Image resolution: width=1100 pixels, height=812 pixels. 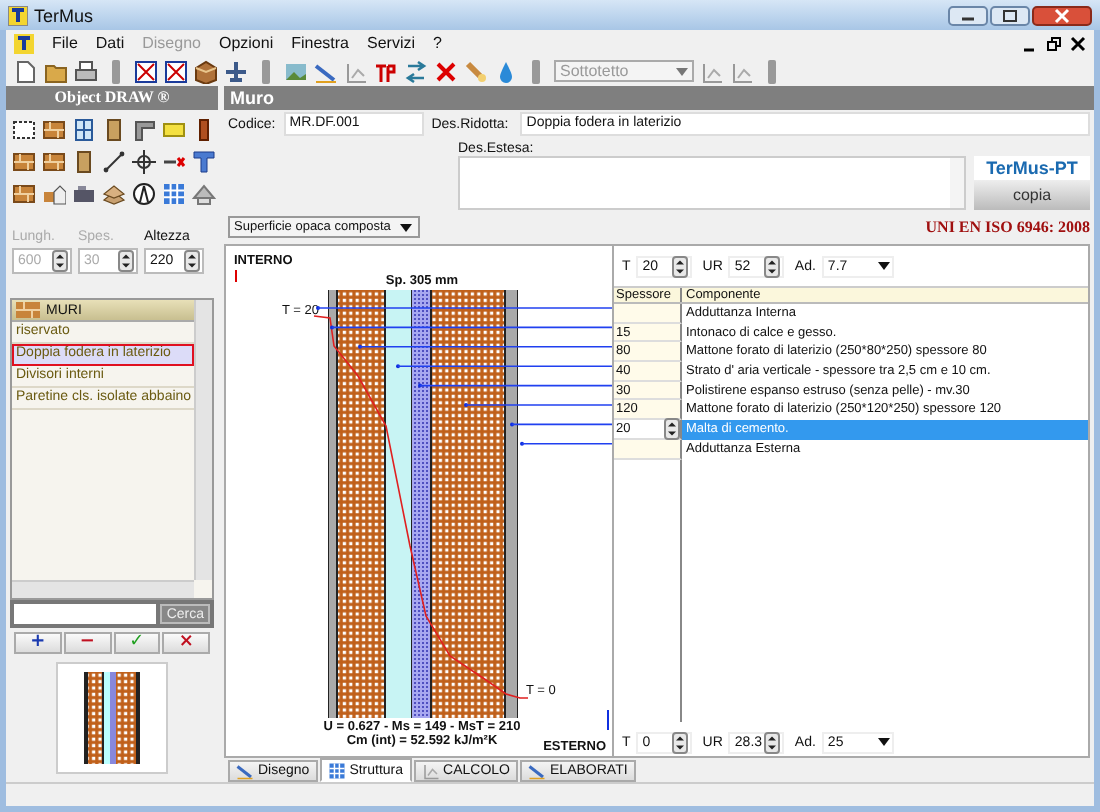 I want to click on water-drop-icon, so click(x=506, y=71).